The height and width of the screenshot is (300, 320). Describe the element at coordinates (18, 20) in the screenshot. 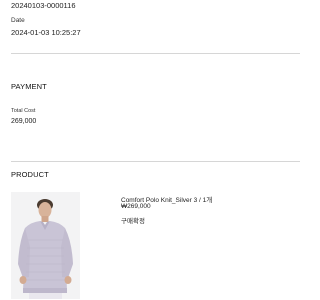

I see `order-date-label: Date` at that location.